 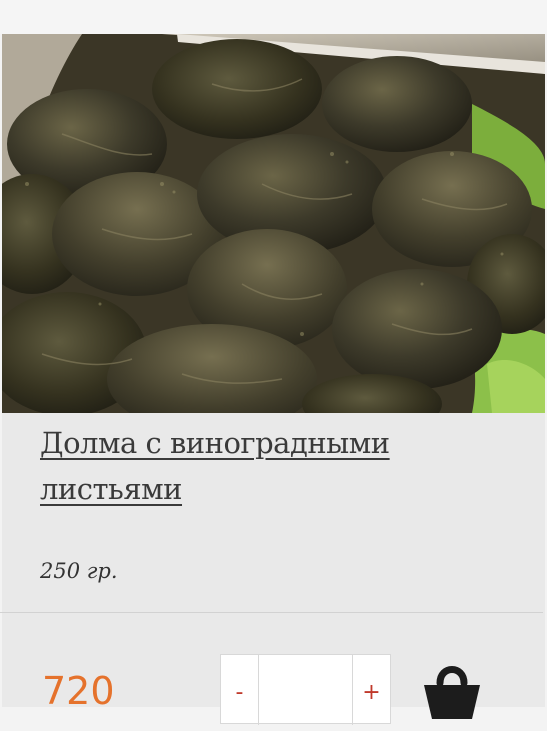 What do you see at coordinates (78, 691) in the screenshot?
I see `product-price: 720` at bounding box center [78, 691].